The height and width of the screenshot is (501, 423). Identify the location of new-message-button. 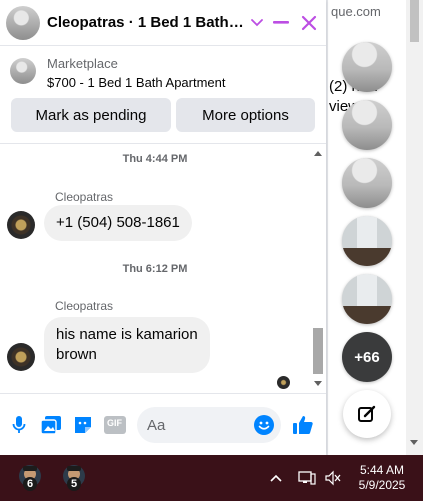
(367, 414).